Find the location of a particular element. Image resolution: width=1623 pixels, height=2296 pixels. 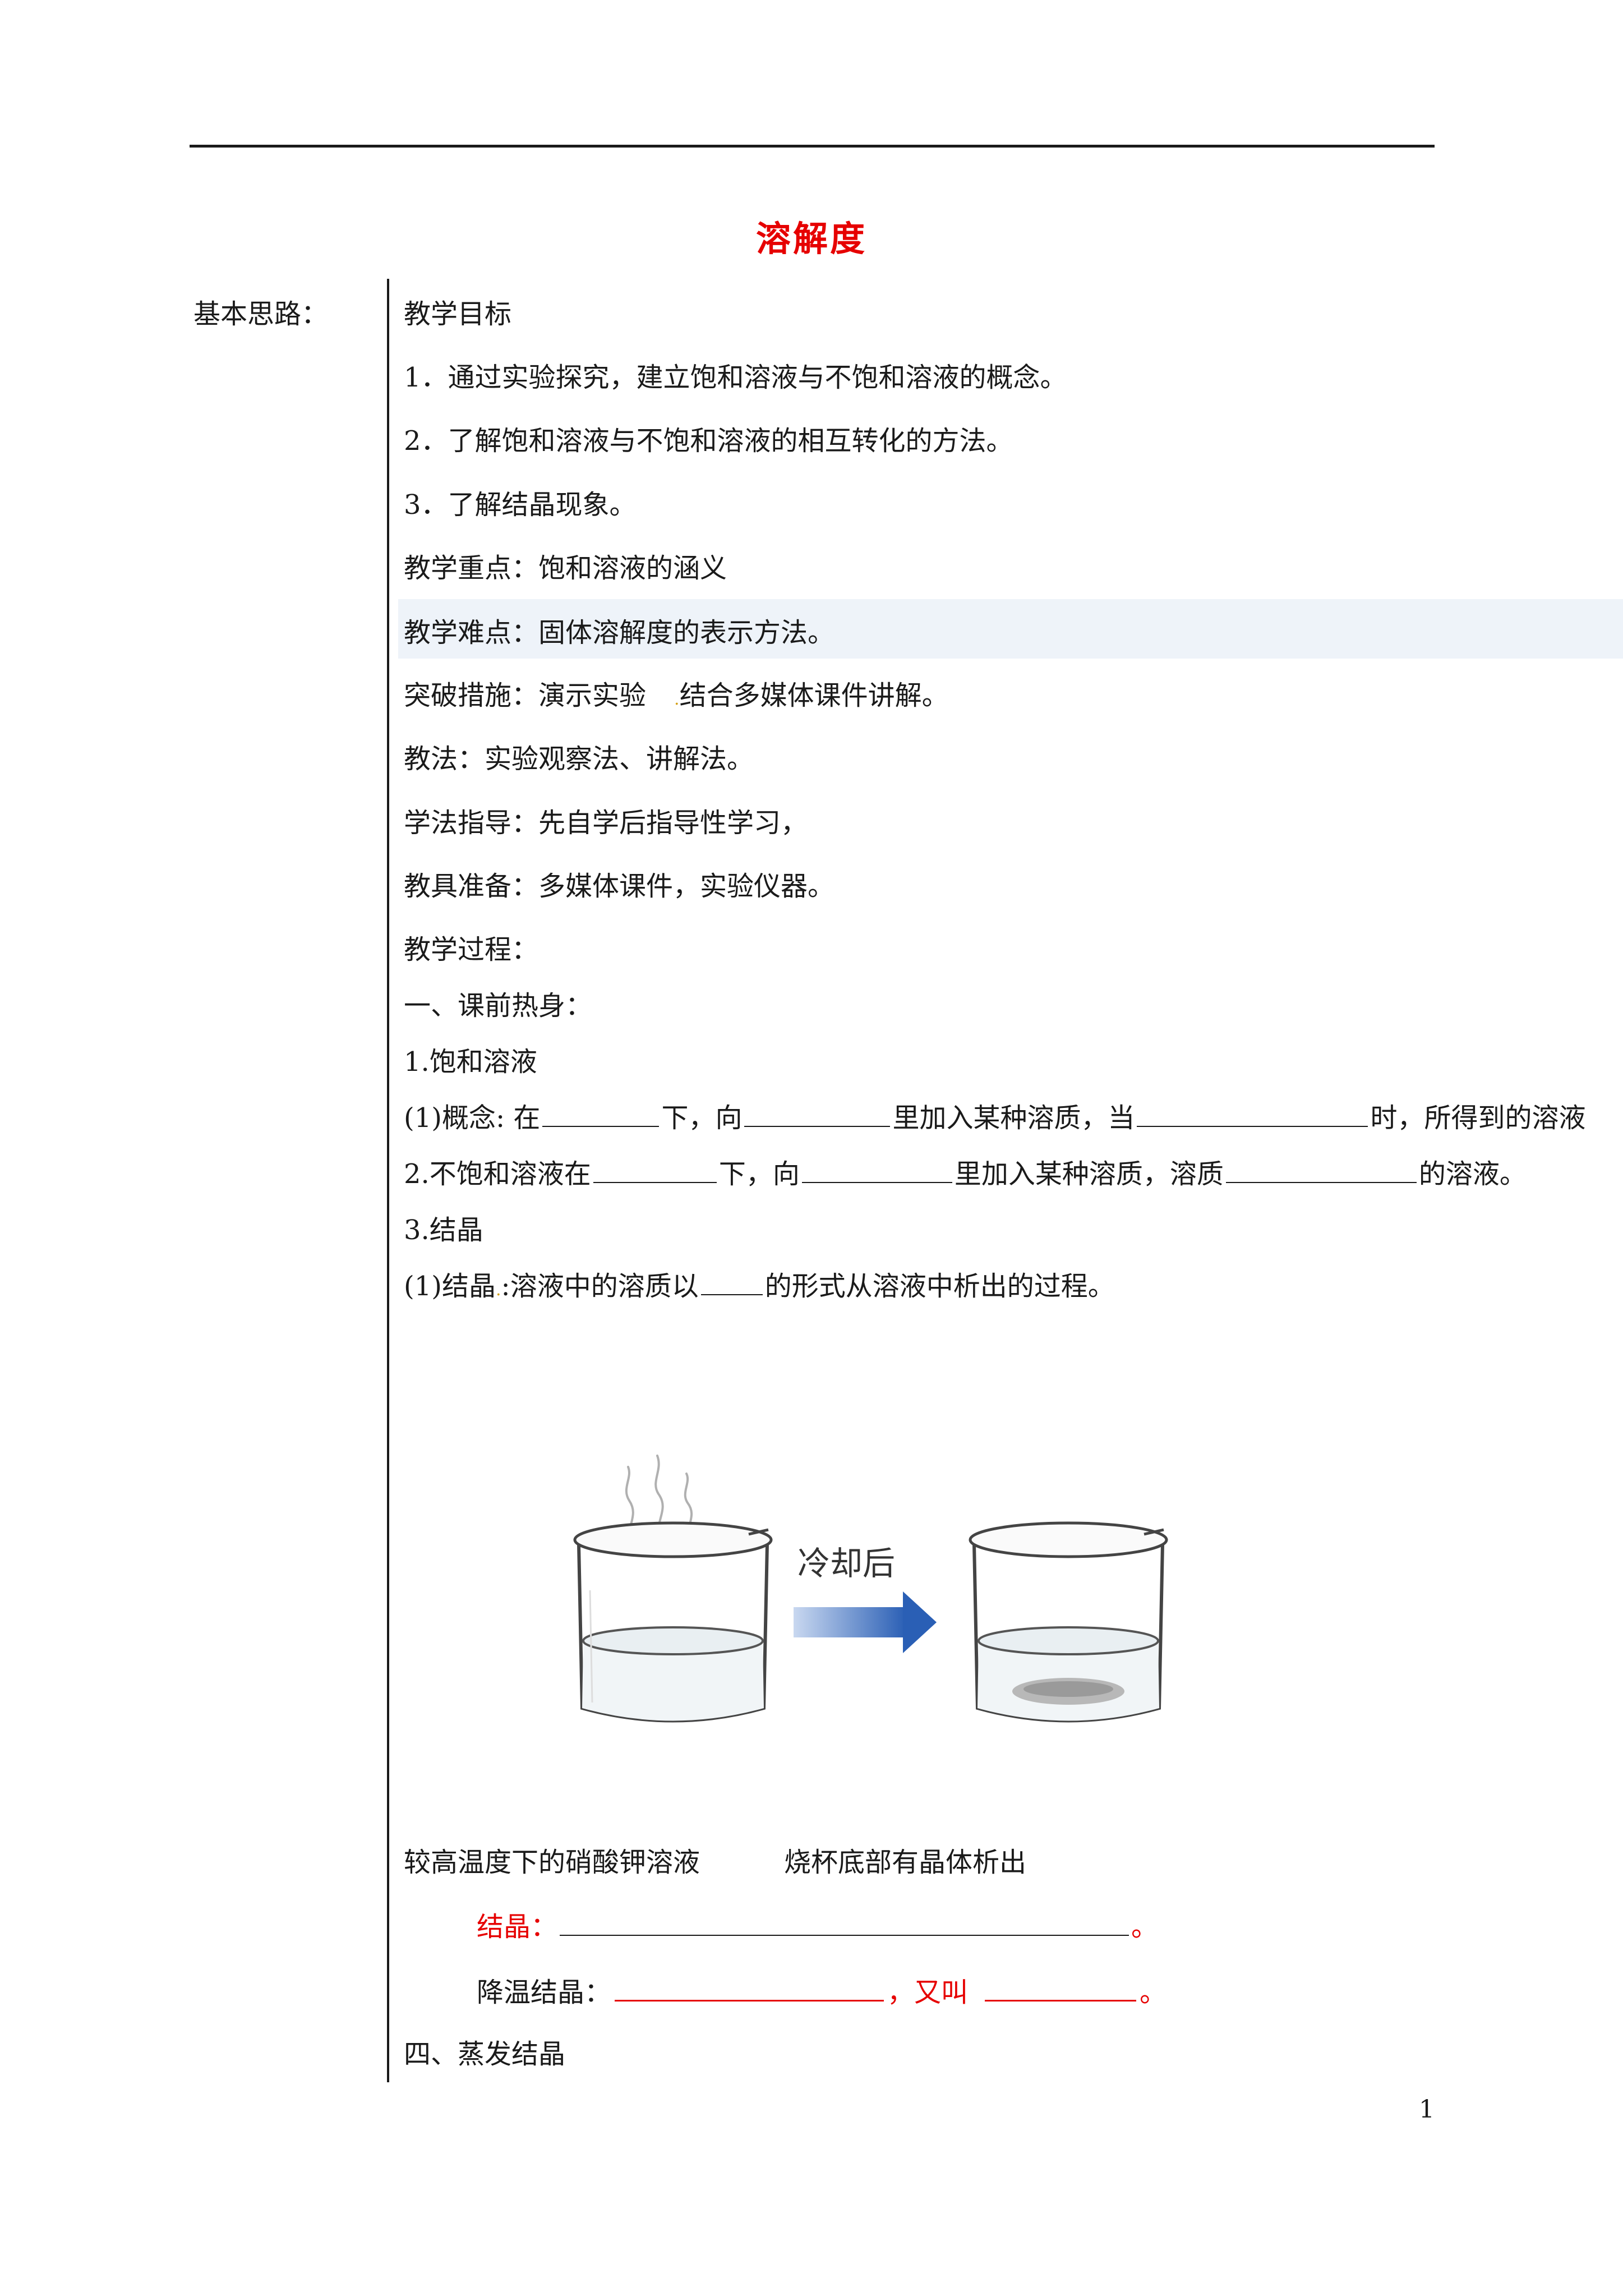

difficult-point: 教学难点：固体溶解度的表示方法。 is located at coordinates (619, 632).